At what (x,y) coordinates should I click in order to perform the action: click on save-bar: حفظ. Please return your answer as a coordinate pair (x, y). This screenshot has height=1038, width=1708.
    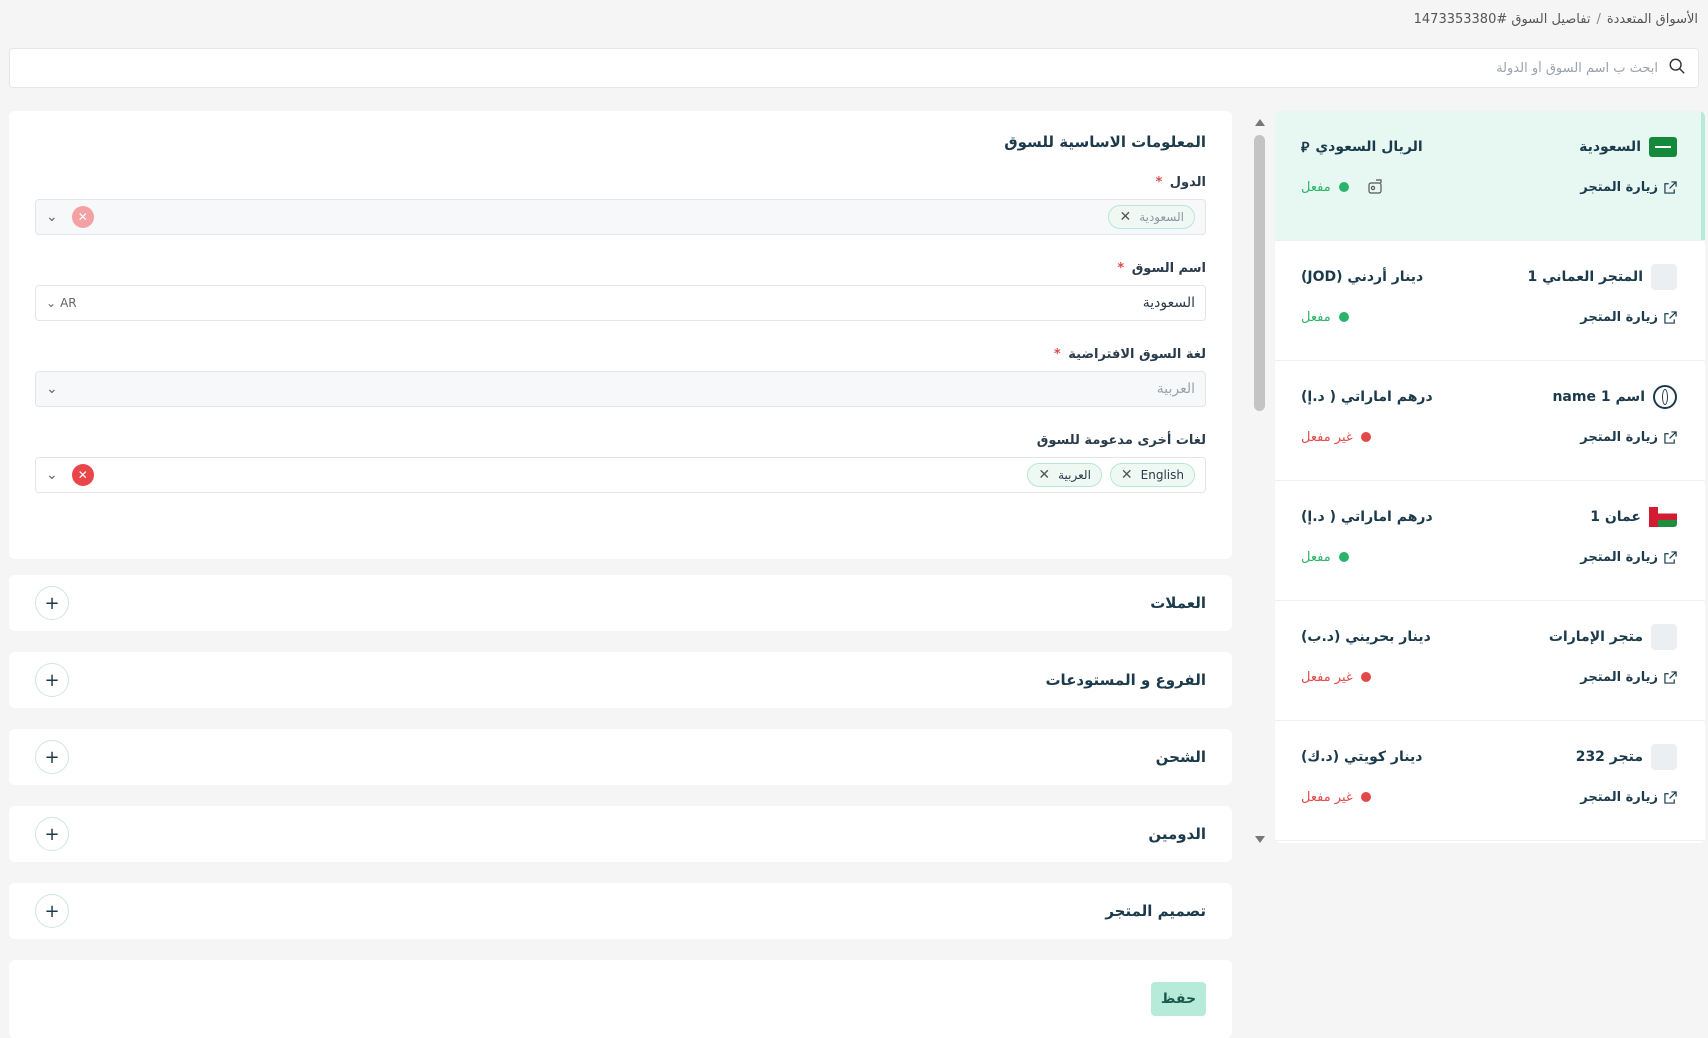
    Looking at the image, I should click on (620, 999).